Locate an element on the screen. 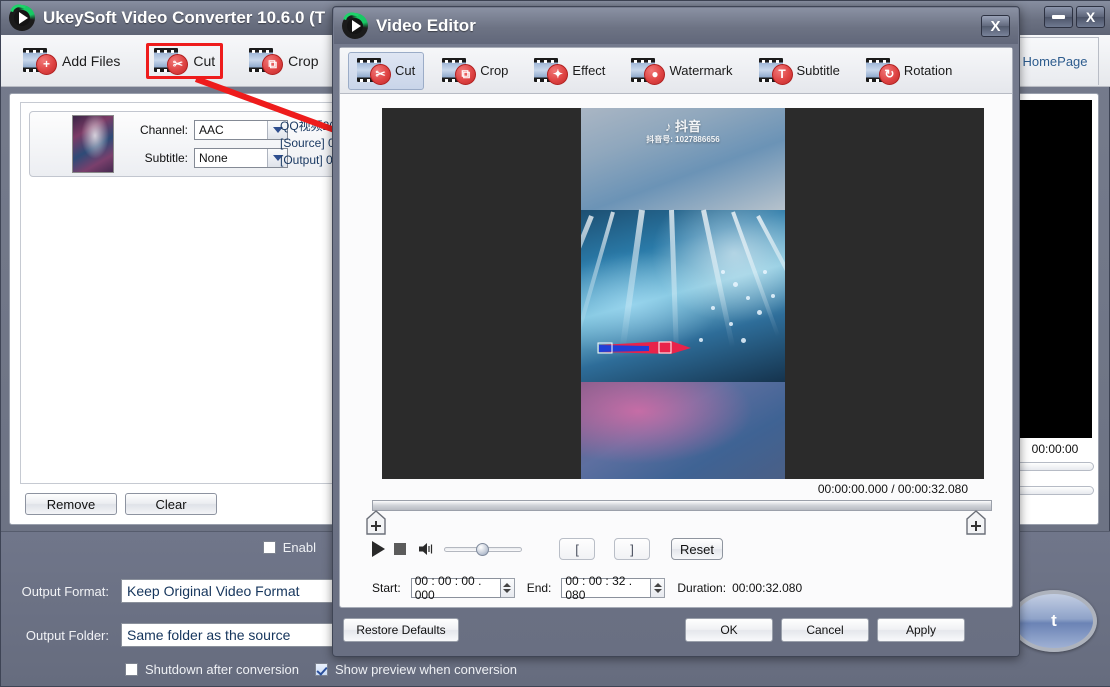 The height and width of the screenshot is (687, 1110). film-text-icon: T is located at coordinates (775, 71).